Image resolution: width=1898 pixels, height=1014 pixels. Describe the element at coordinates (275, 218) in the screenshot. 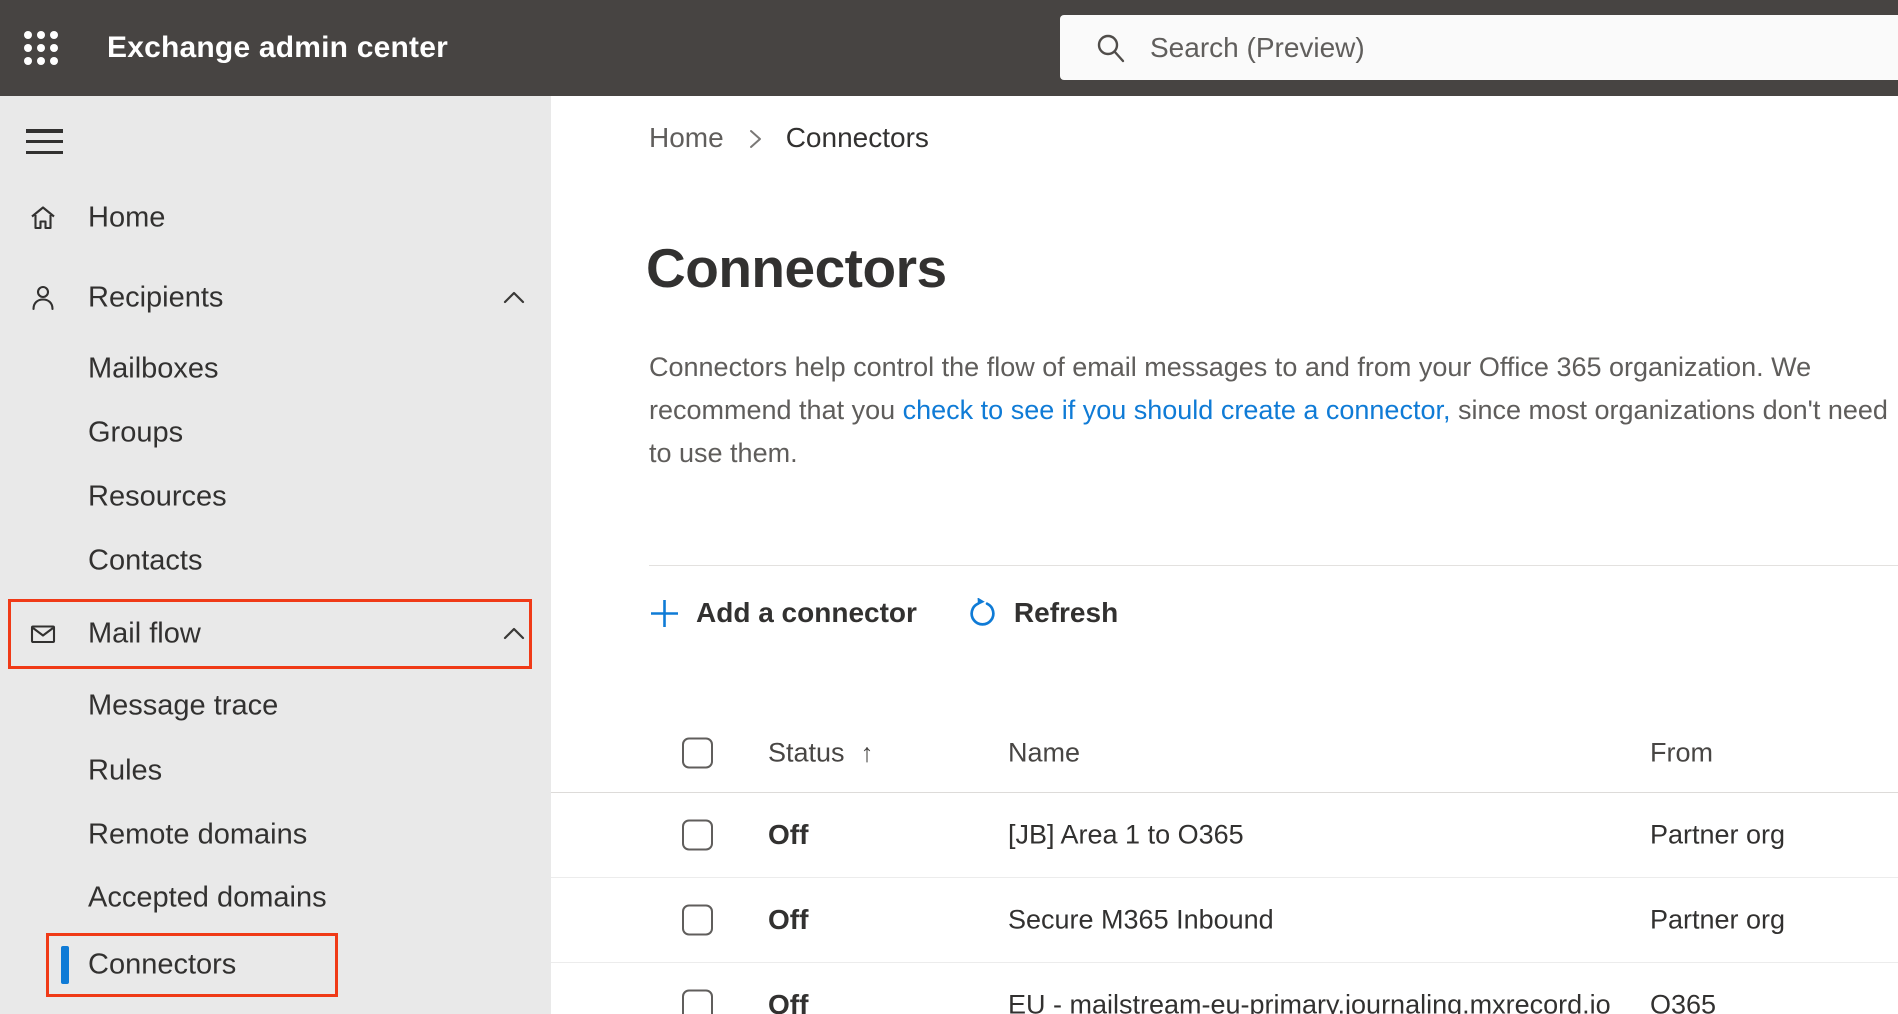

I see `sidebar-item-home: Home` at that location.